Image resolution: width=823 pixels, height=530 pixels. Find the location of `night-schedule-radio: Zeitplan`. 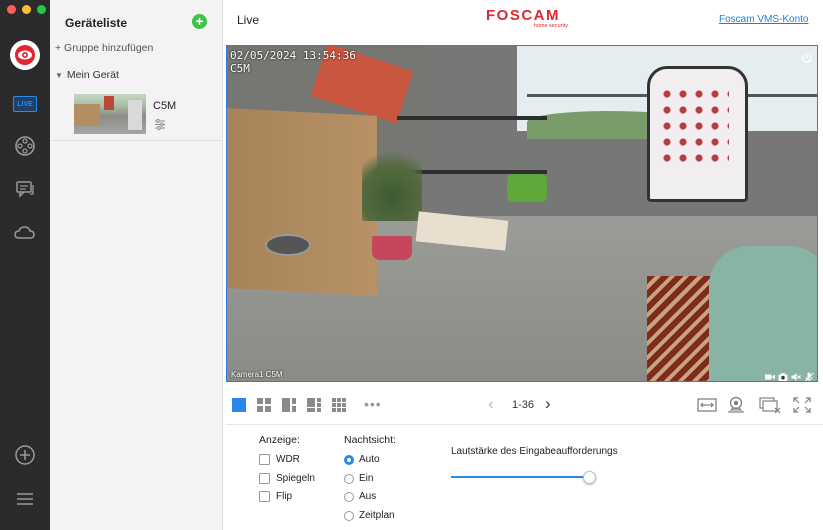

night-schedule-radio: Zeitplan is located at coordinates (369, 515).